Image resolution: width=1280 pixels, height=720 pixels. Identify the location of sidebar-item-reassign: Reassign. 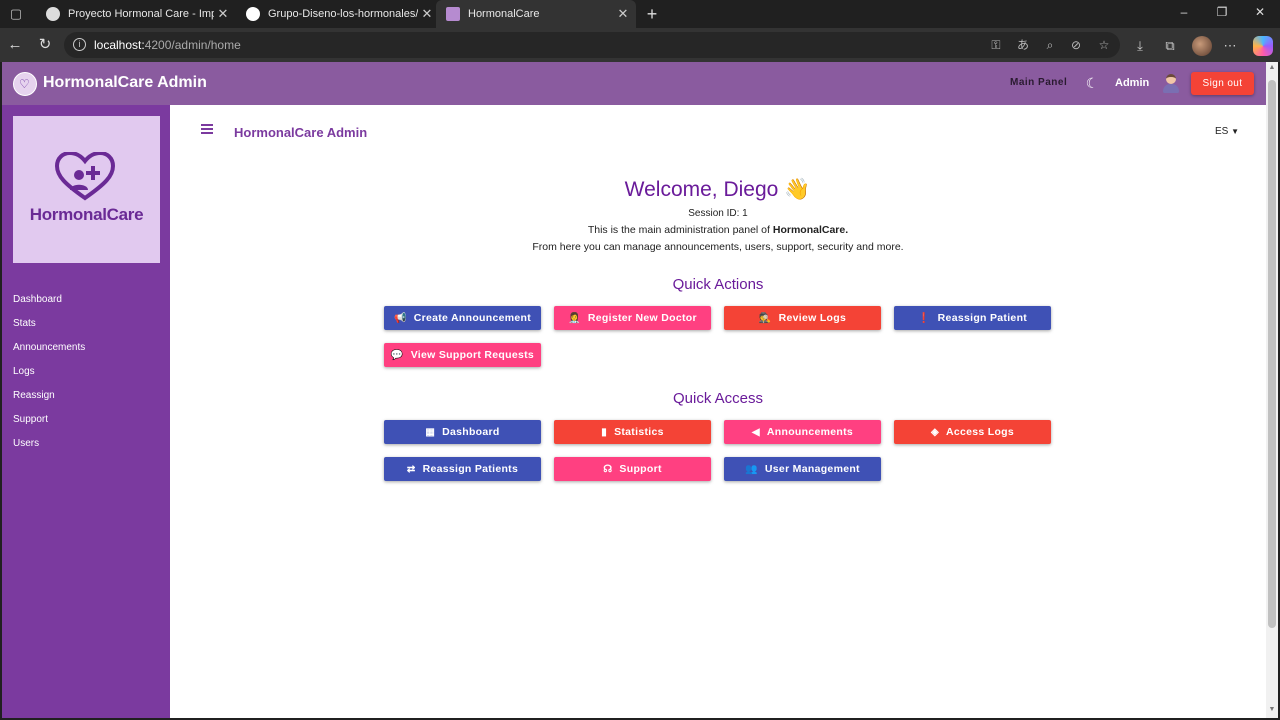
(49, 402).